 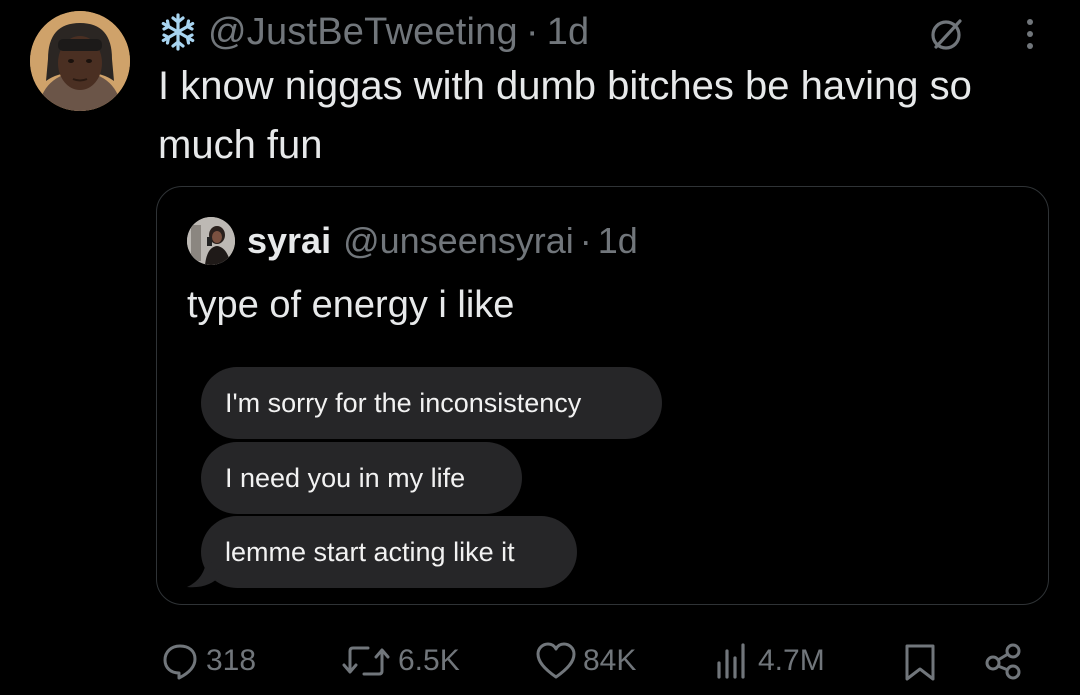 I want to click on bookmark-icon, so click(x=920, y=662).